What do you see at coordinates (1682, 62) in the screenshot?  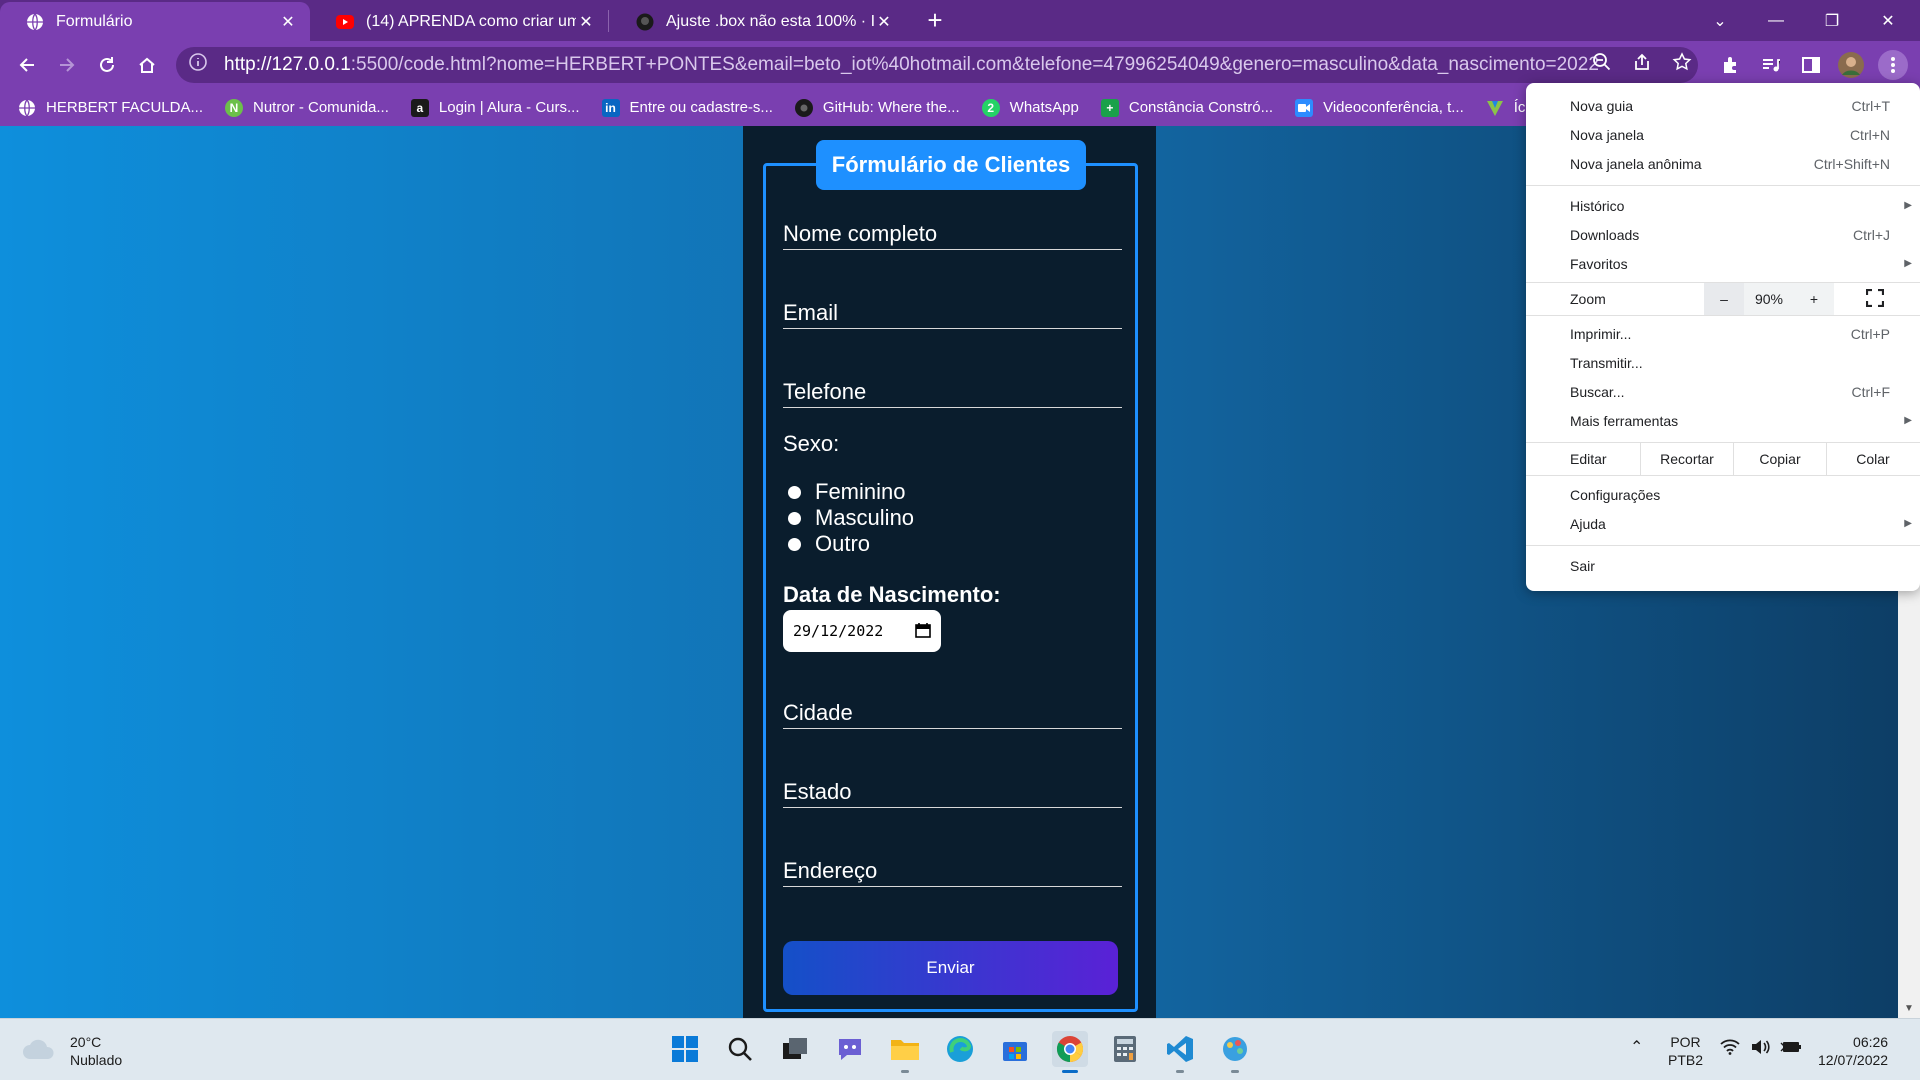 I see `bookmark-star-icon` at bounding box center [1682, 62].